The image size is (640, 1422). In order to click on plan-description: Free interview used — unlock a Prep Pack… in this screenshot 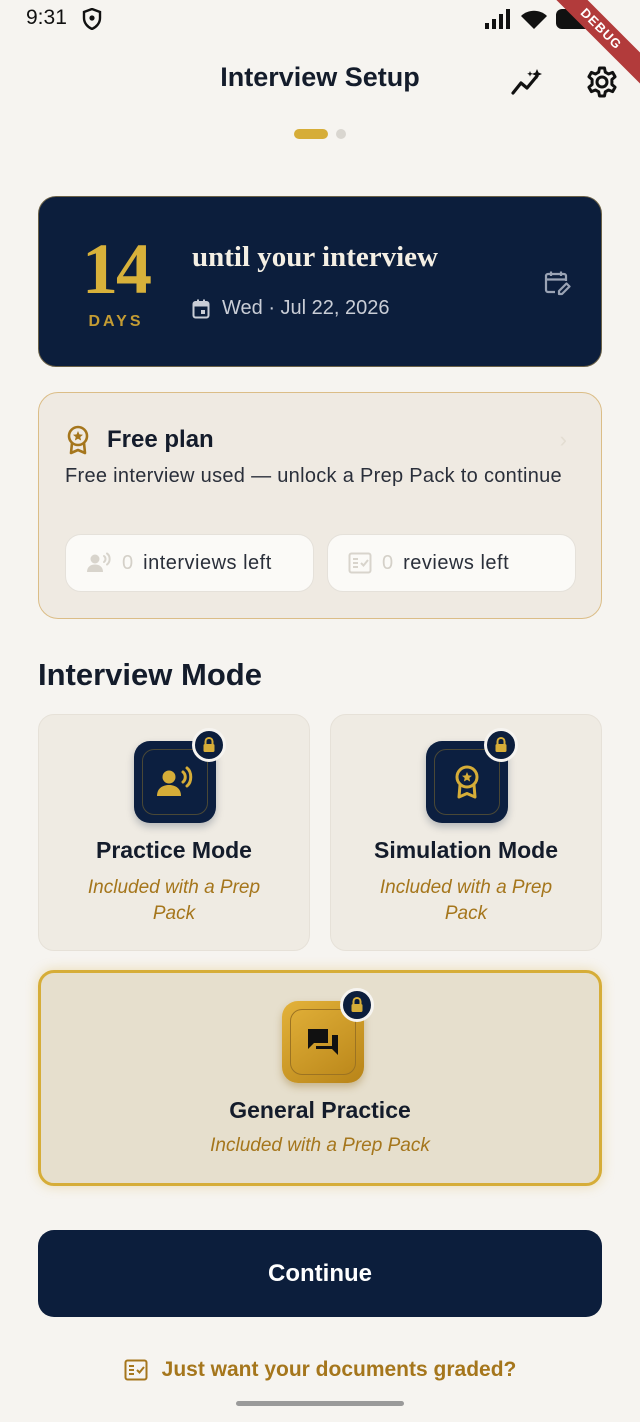, I will do `click(313, 476)`.